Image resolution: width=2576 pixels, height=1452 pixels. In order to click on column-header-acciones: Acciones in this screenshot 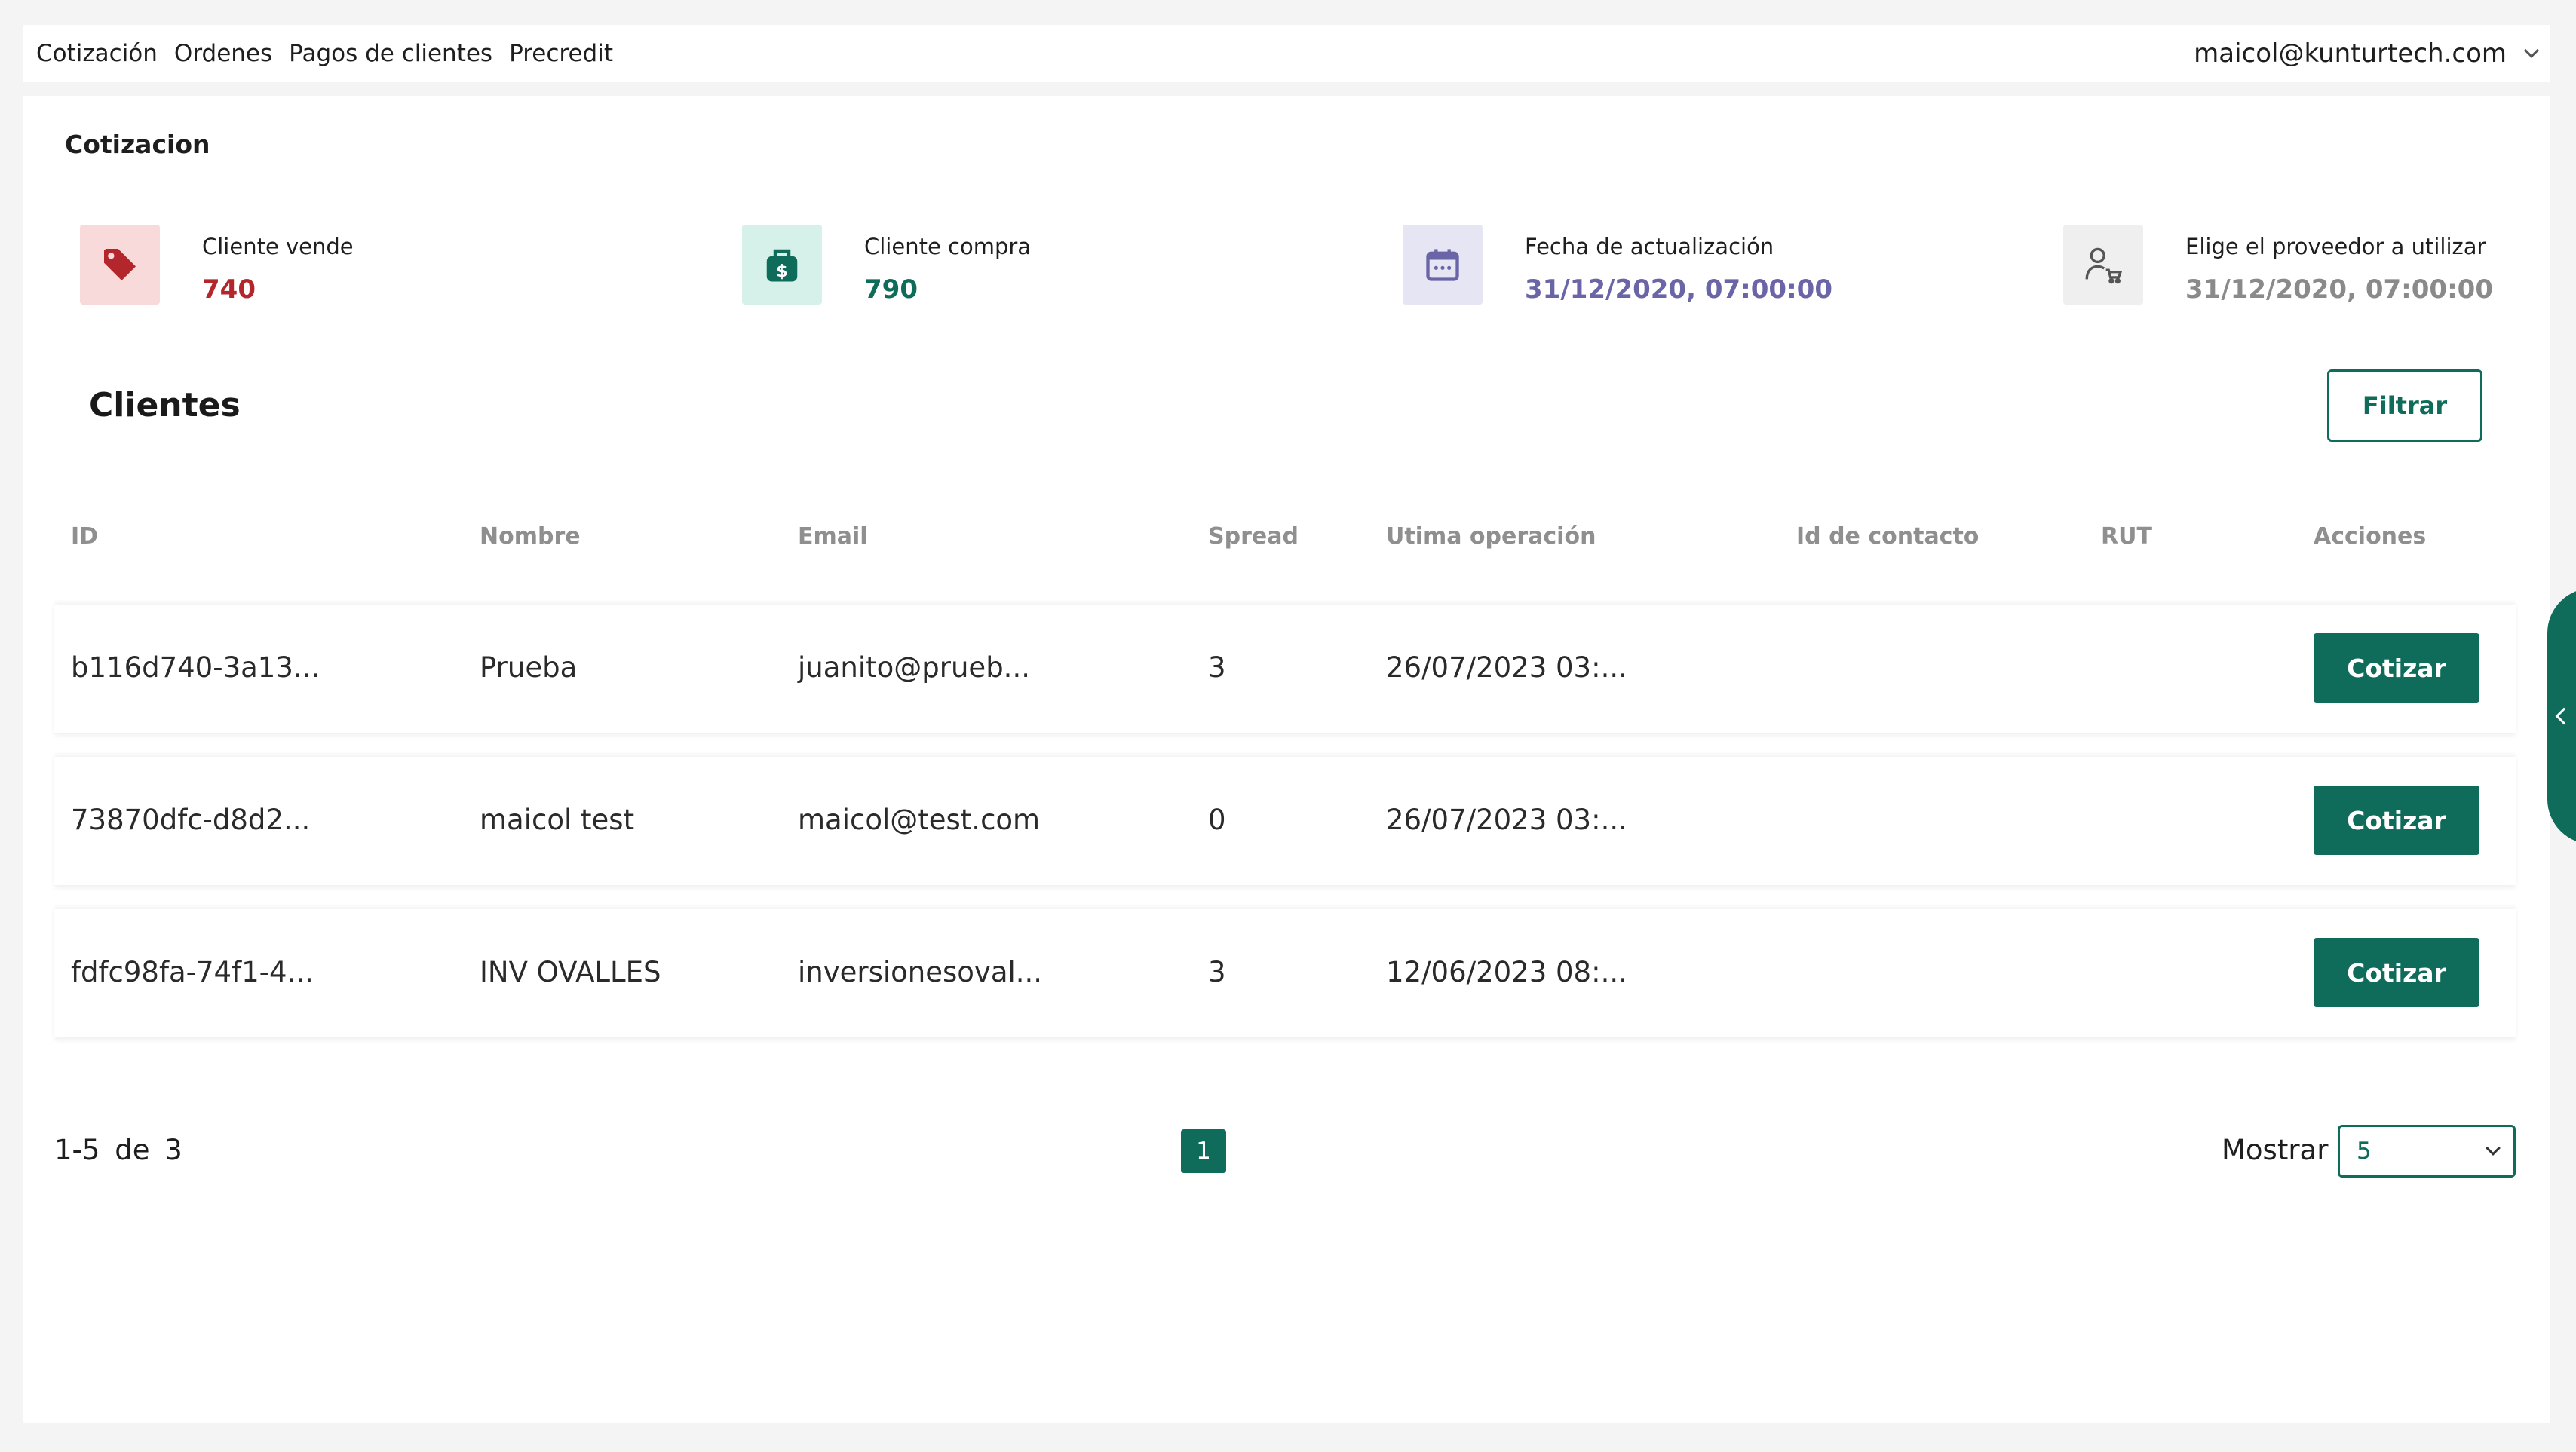, I will do `click(2370, 536)`.